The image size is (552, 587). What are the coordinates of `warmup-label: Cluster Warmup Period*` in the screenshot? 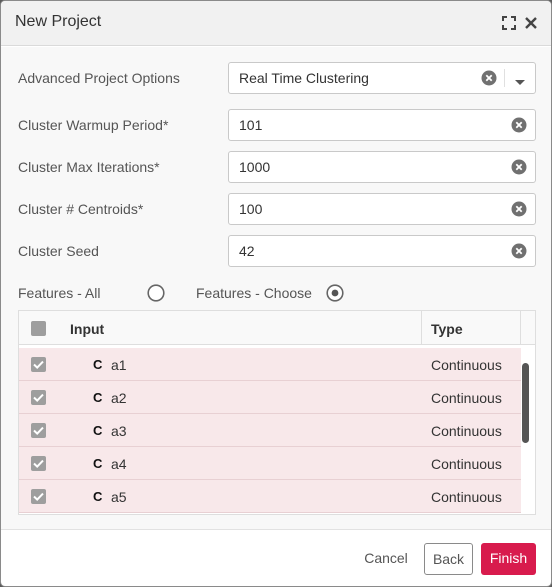 It's located at (93, 125).